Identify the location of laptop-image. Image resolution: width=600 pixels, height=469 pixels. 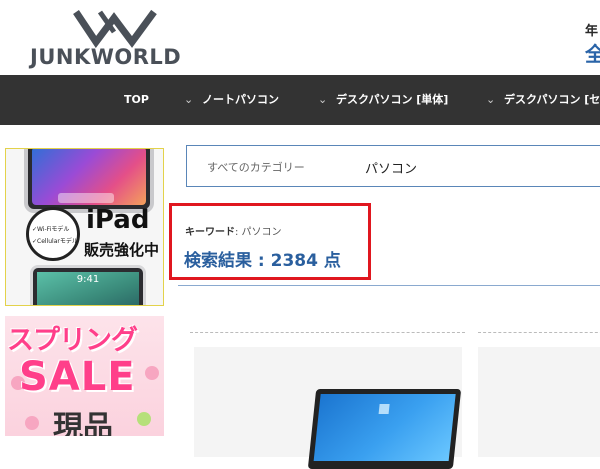
(384, 429).